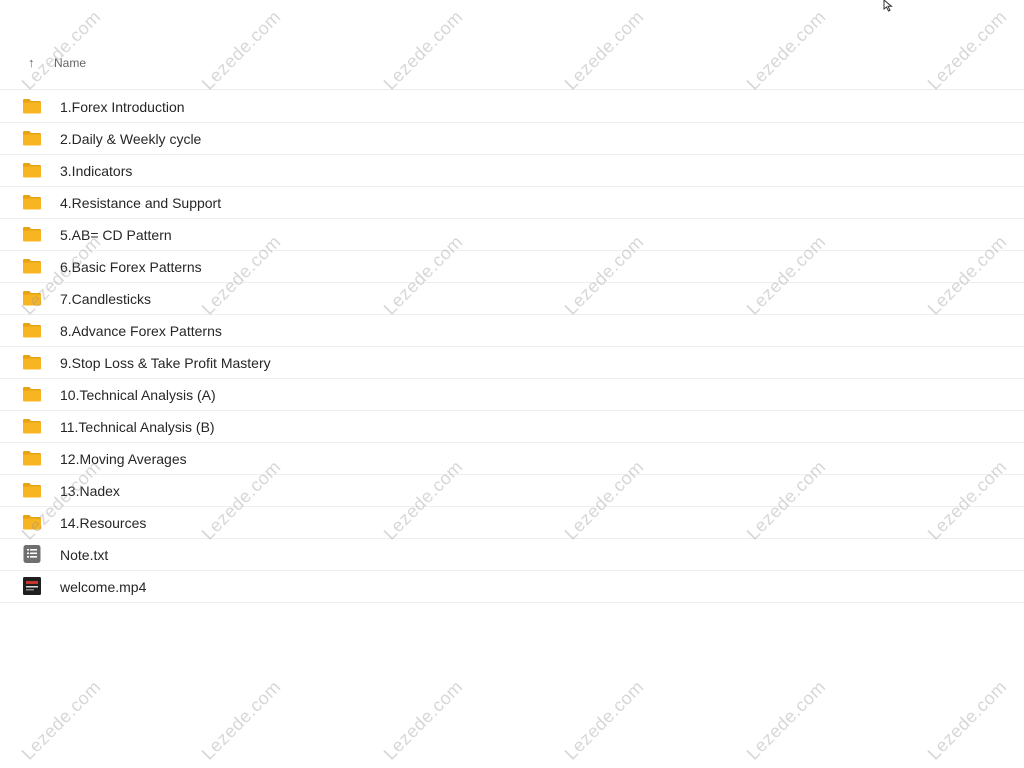  Describe the element at coordinates (512, 70) in the screenshot. I see `list-header: ↑ Name` at that location.